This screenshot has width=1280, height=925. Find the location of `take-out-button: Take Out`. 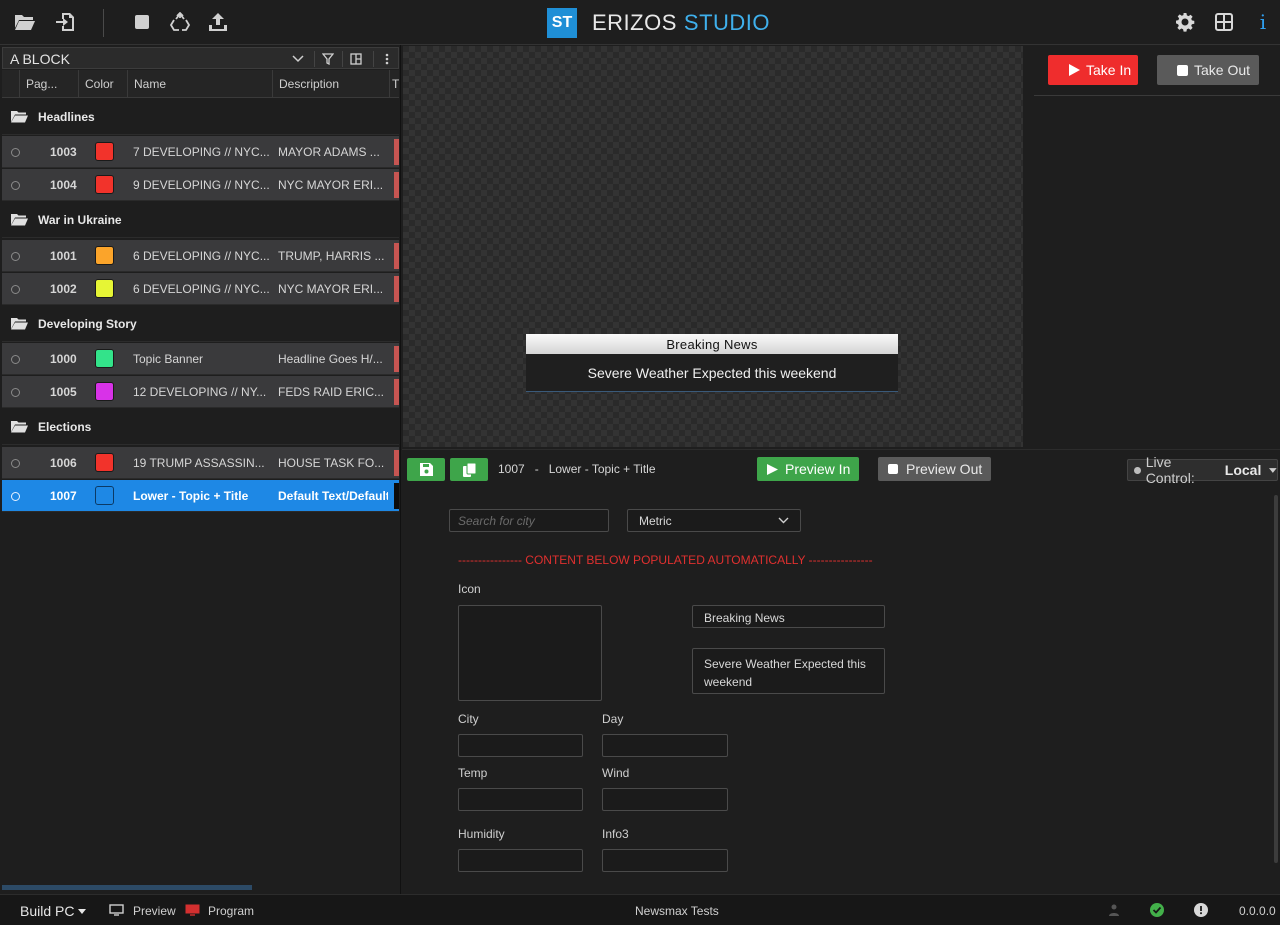

take-out-button: Take Out is located at coordinates (1208, 70).